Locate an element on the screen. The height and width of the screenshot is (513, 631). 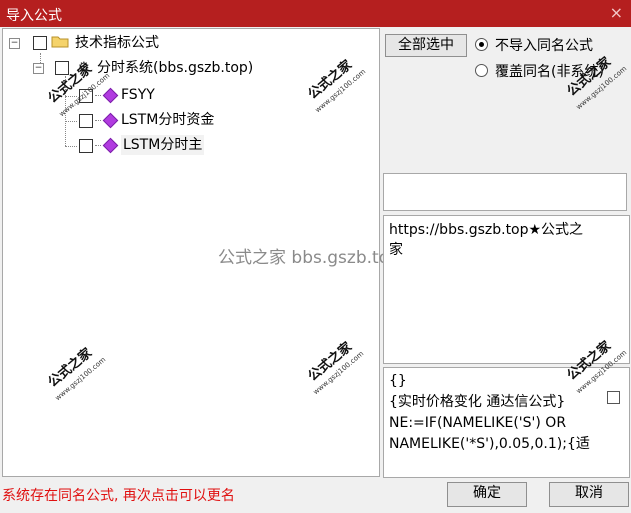
tree-item-selected: LSTM分时主 is located at coordinates (177, 145).